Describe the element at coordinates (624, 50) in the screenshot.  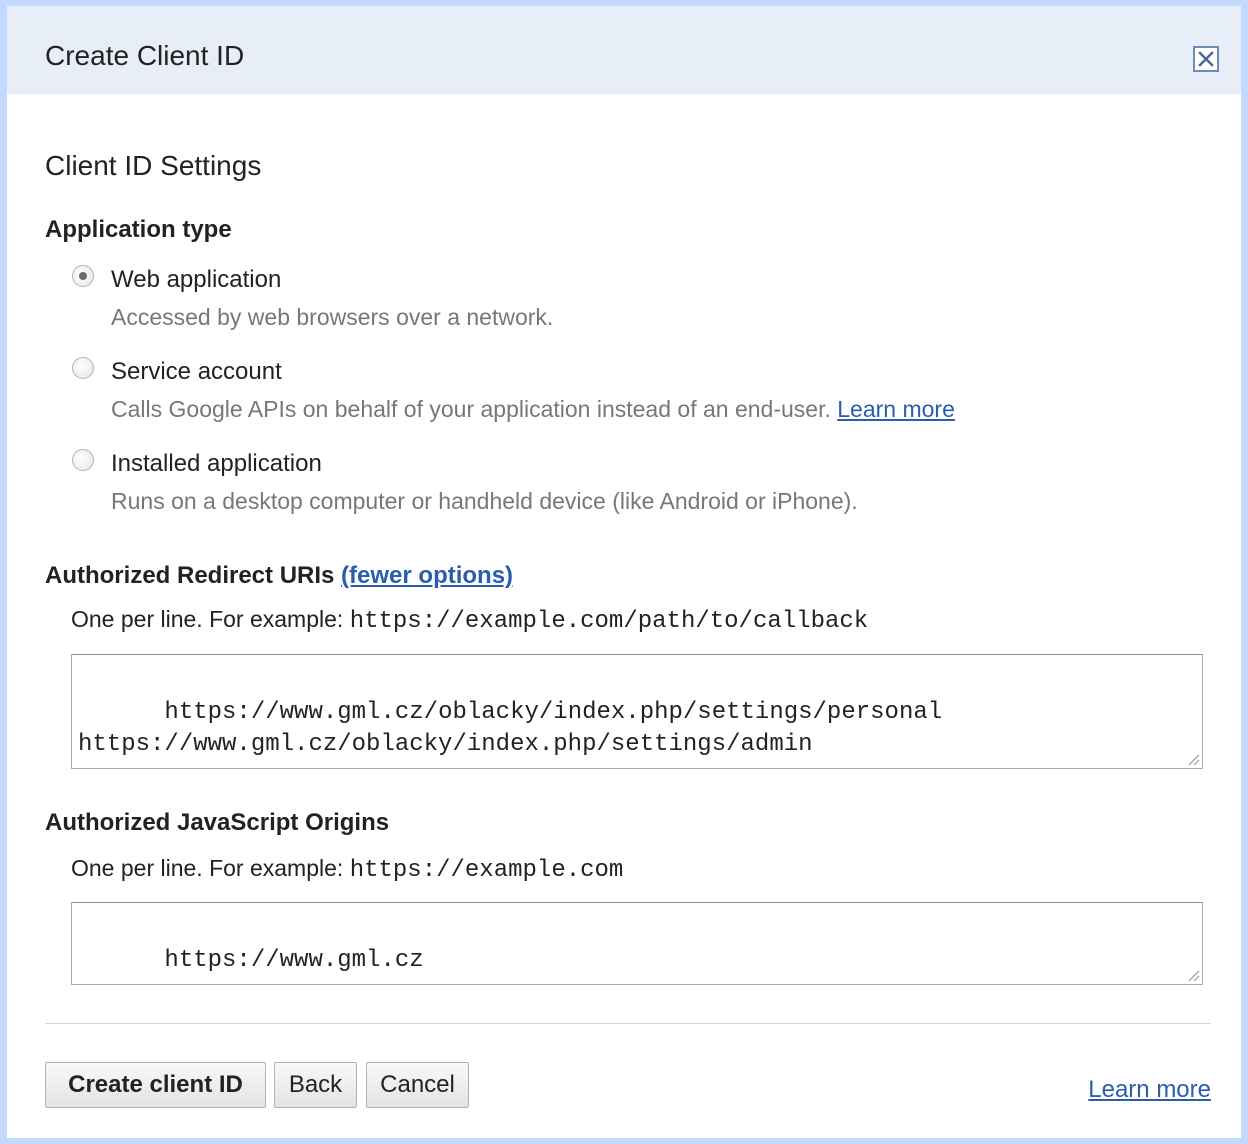
I see `dialog-titlebar: Create Client ID` at that location.